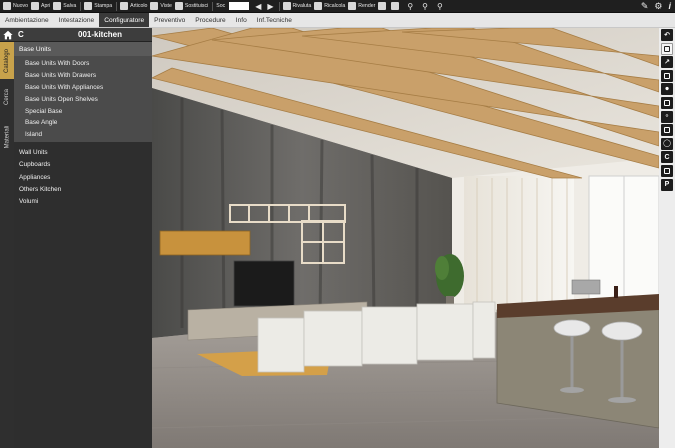 The image size is (675, 448). Describe the element at coordinates (21, 34) in the screenshot. I see `project-code: C` at that location.